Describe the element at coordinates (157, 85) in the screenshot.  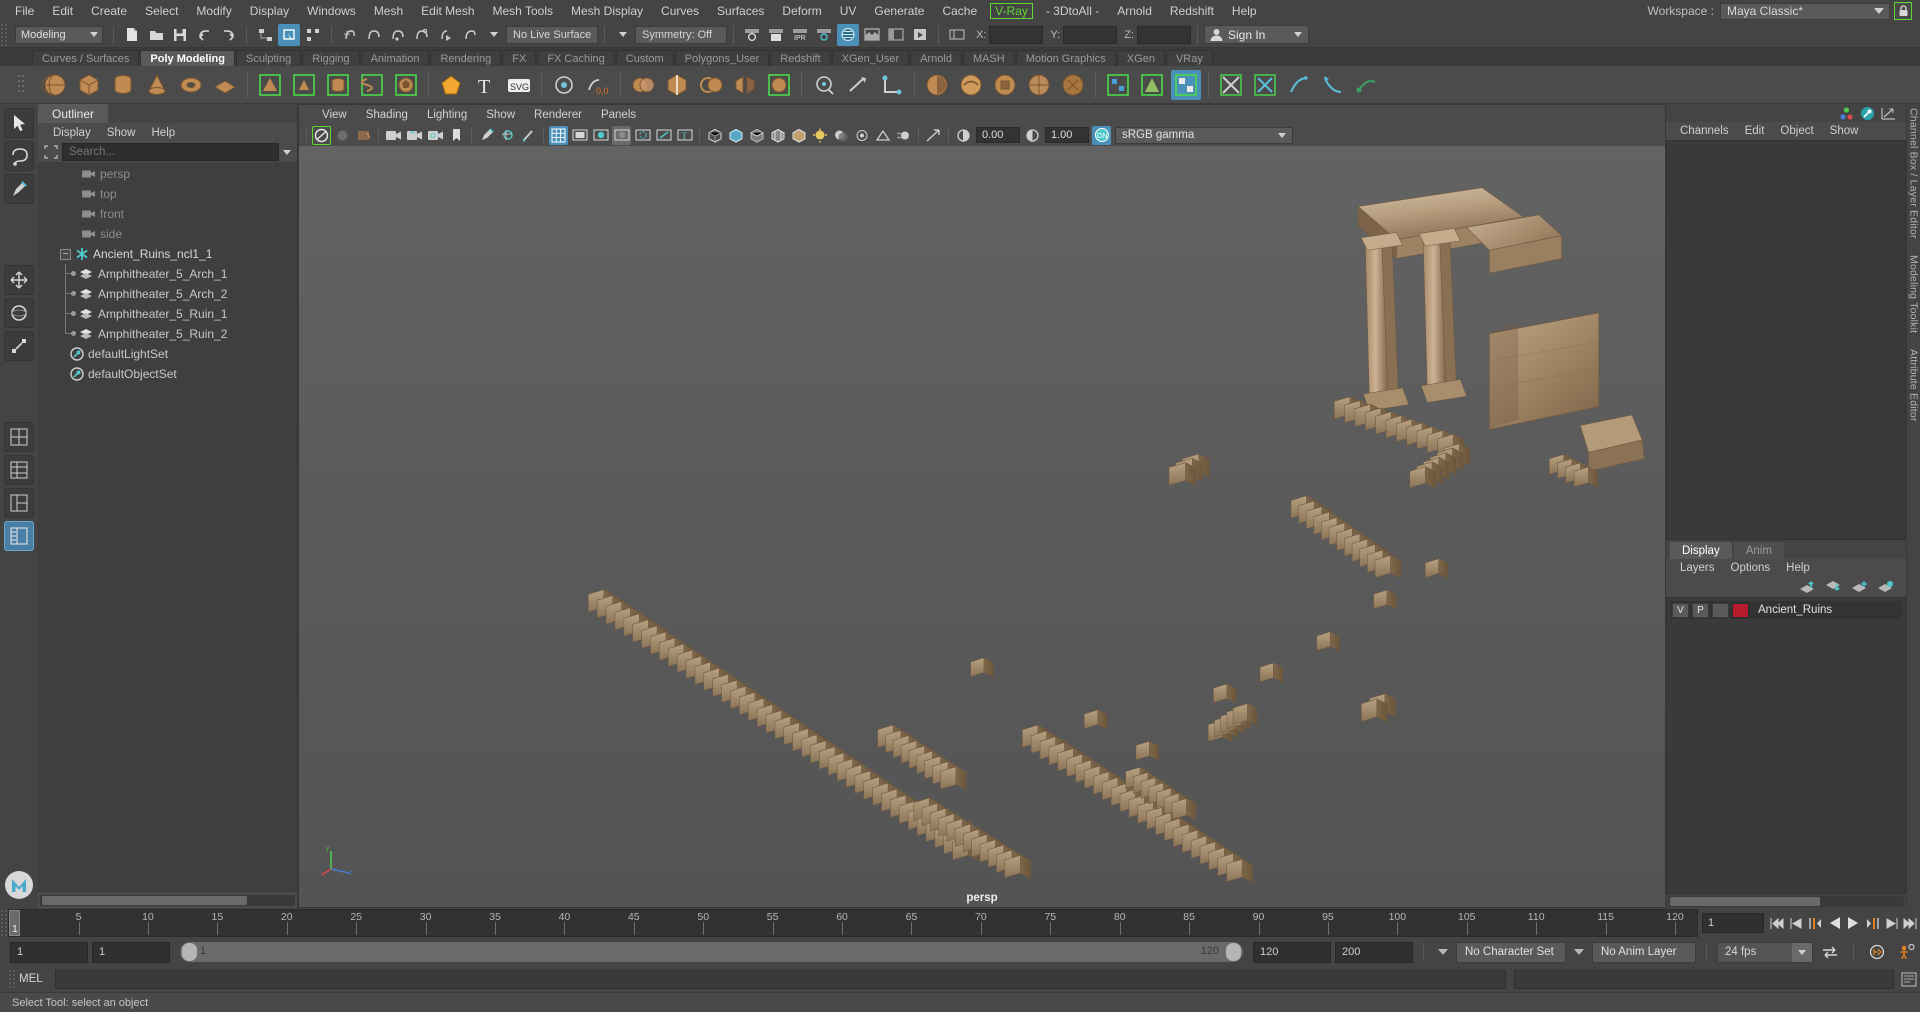
I see `poly-cone-icon` at that location.